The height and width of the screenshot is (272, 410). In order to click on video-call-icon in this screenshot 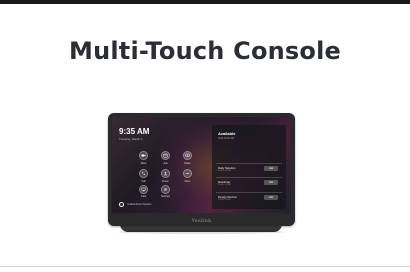, I will do `click(143, 155)`.